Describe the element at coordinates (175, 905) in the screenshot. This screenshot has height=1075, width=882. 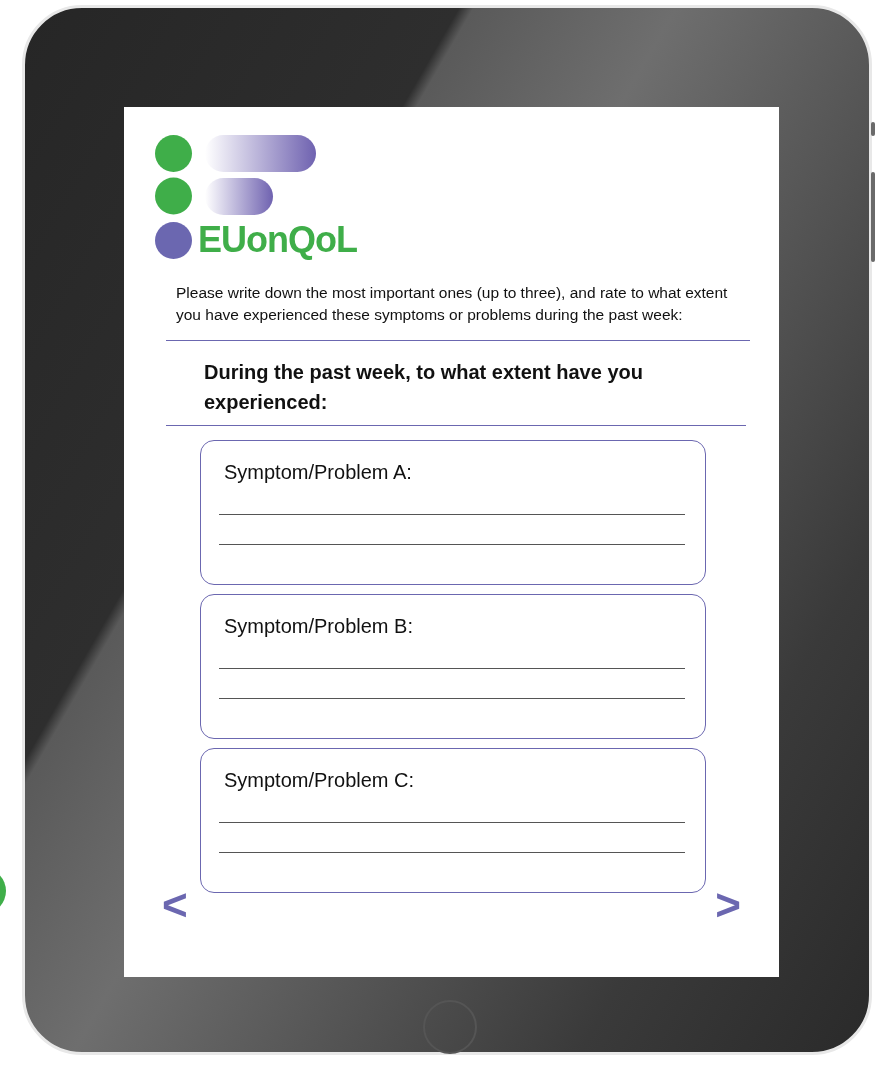
I see `previous-button: <` at that location.